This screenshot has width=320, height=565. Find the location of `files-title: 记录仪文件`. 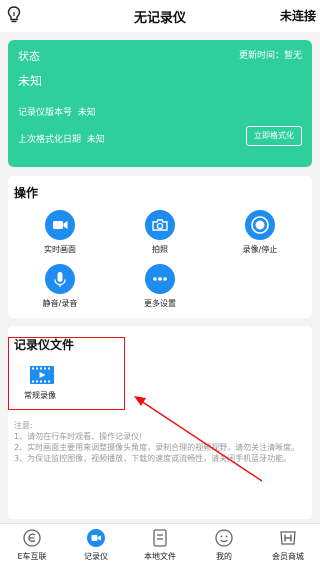

files-title: 记录仪文件 is located at coordinates (44, 345).